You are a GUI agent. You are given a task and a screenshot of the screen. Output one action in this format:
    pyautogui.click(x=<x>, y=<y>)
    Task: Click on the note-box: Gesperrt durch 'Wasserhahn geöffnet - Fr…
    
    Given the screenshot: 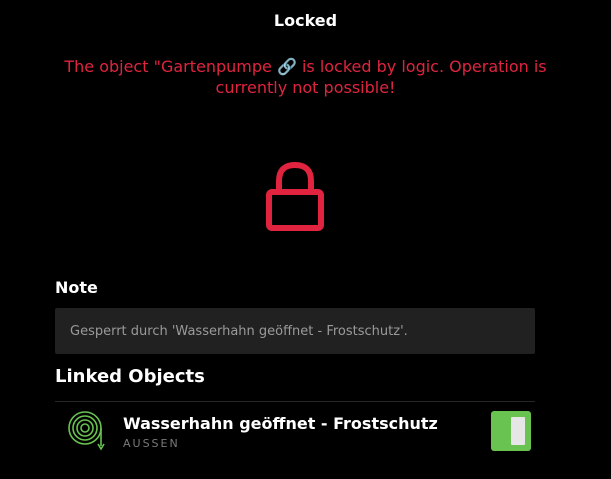 What is the action you would take?
    pyautogui.click(x=295, y=331)
    